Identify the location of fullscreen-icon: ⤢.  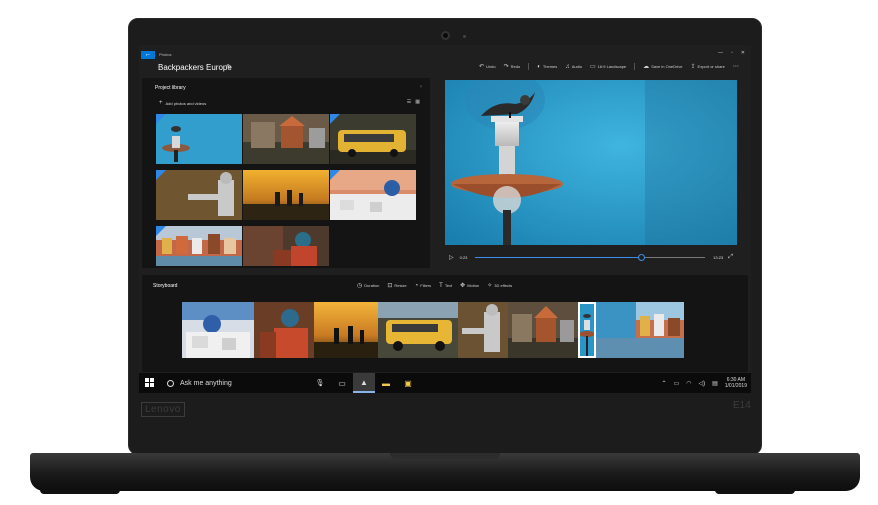
(730, 257).